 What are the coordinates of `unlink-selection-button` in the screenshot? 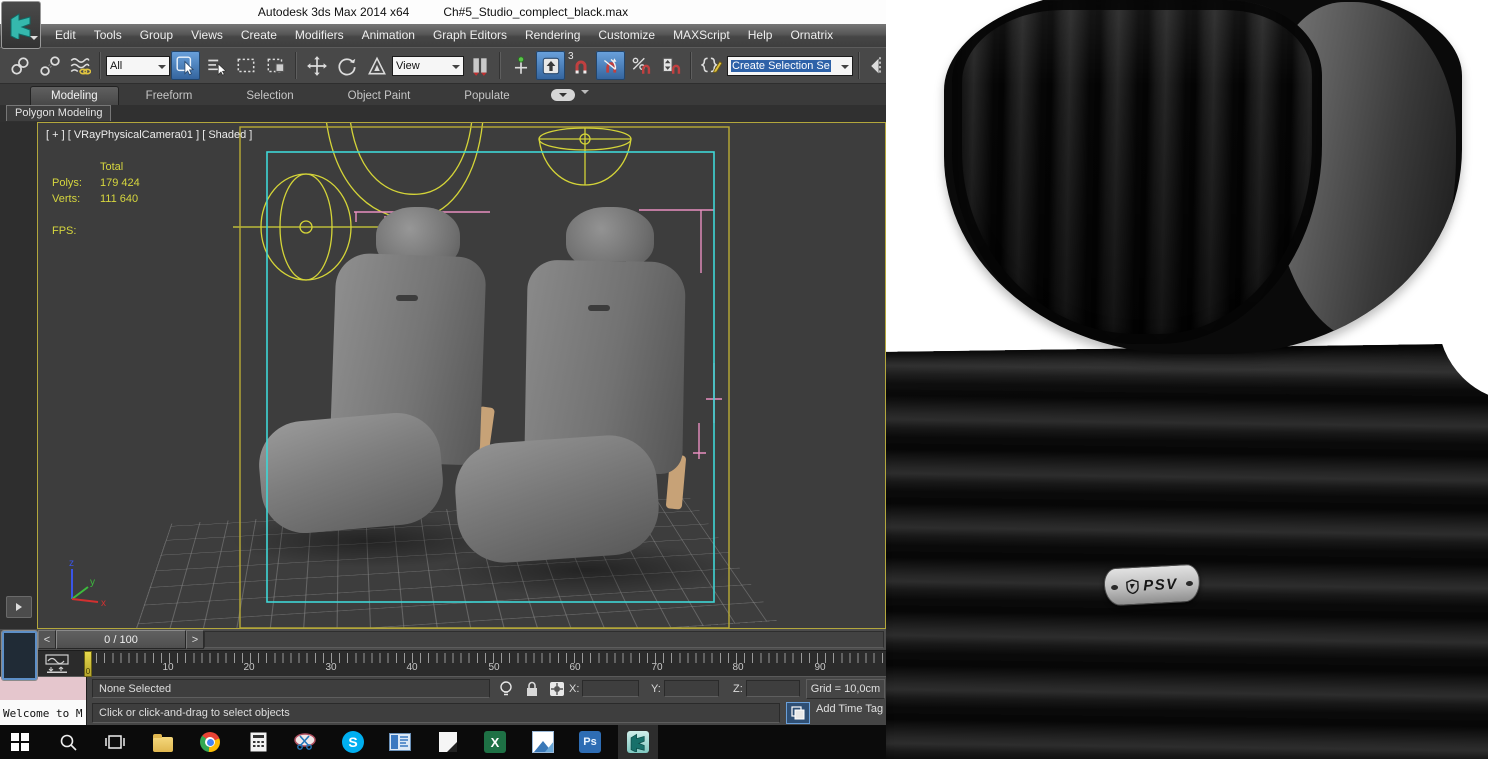 It's located at (49, 65).